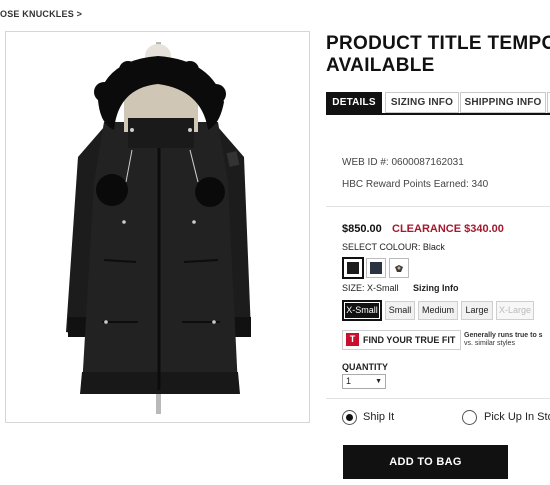  Describe the element at coordinates (438, 114) in the screenshot. I see `tab-underline` at that location.